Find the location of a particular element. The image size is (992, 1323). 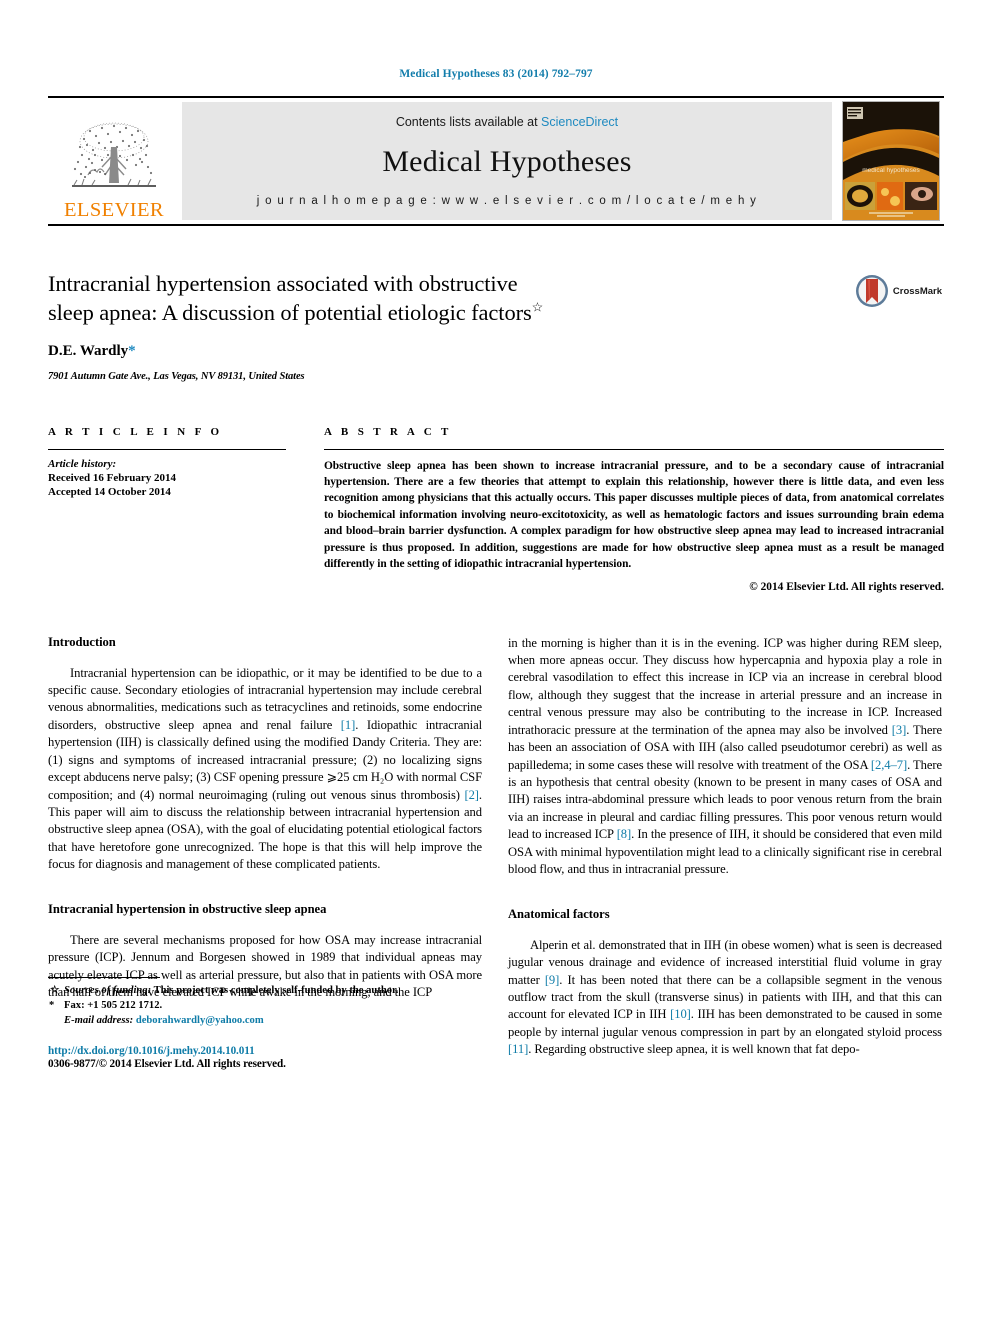

crossmark-icon is located at coordinates (872, 291).